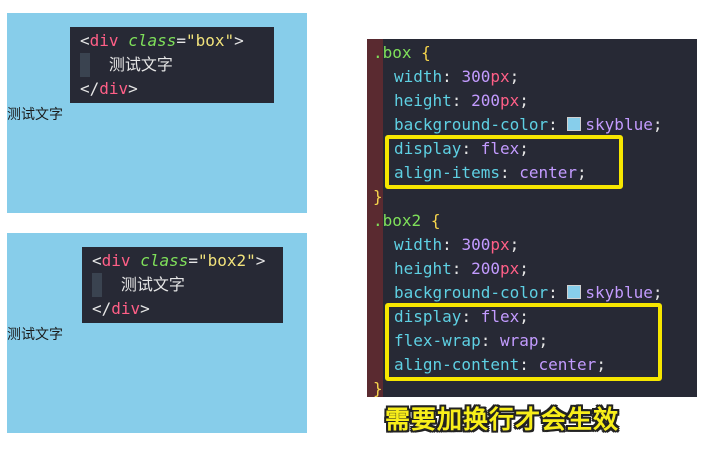  What do you see at coordinates (523, 342) in the screenshot?
I see `highlight-box-align-content` at bounding box center [523, 342].